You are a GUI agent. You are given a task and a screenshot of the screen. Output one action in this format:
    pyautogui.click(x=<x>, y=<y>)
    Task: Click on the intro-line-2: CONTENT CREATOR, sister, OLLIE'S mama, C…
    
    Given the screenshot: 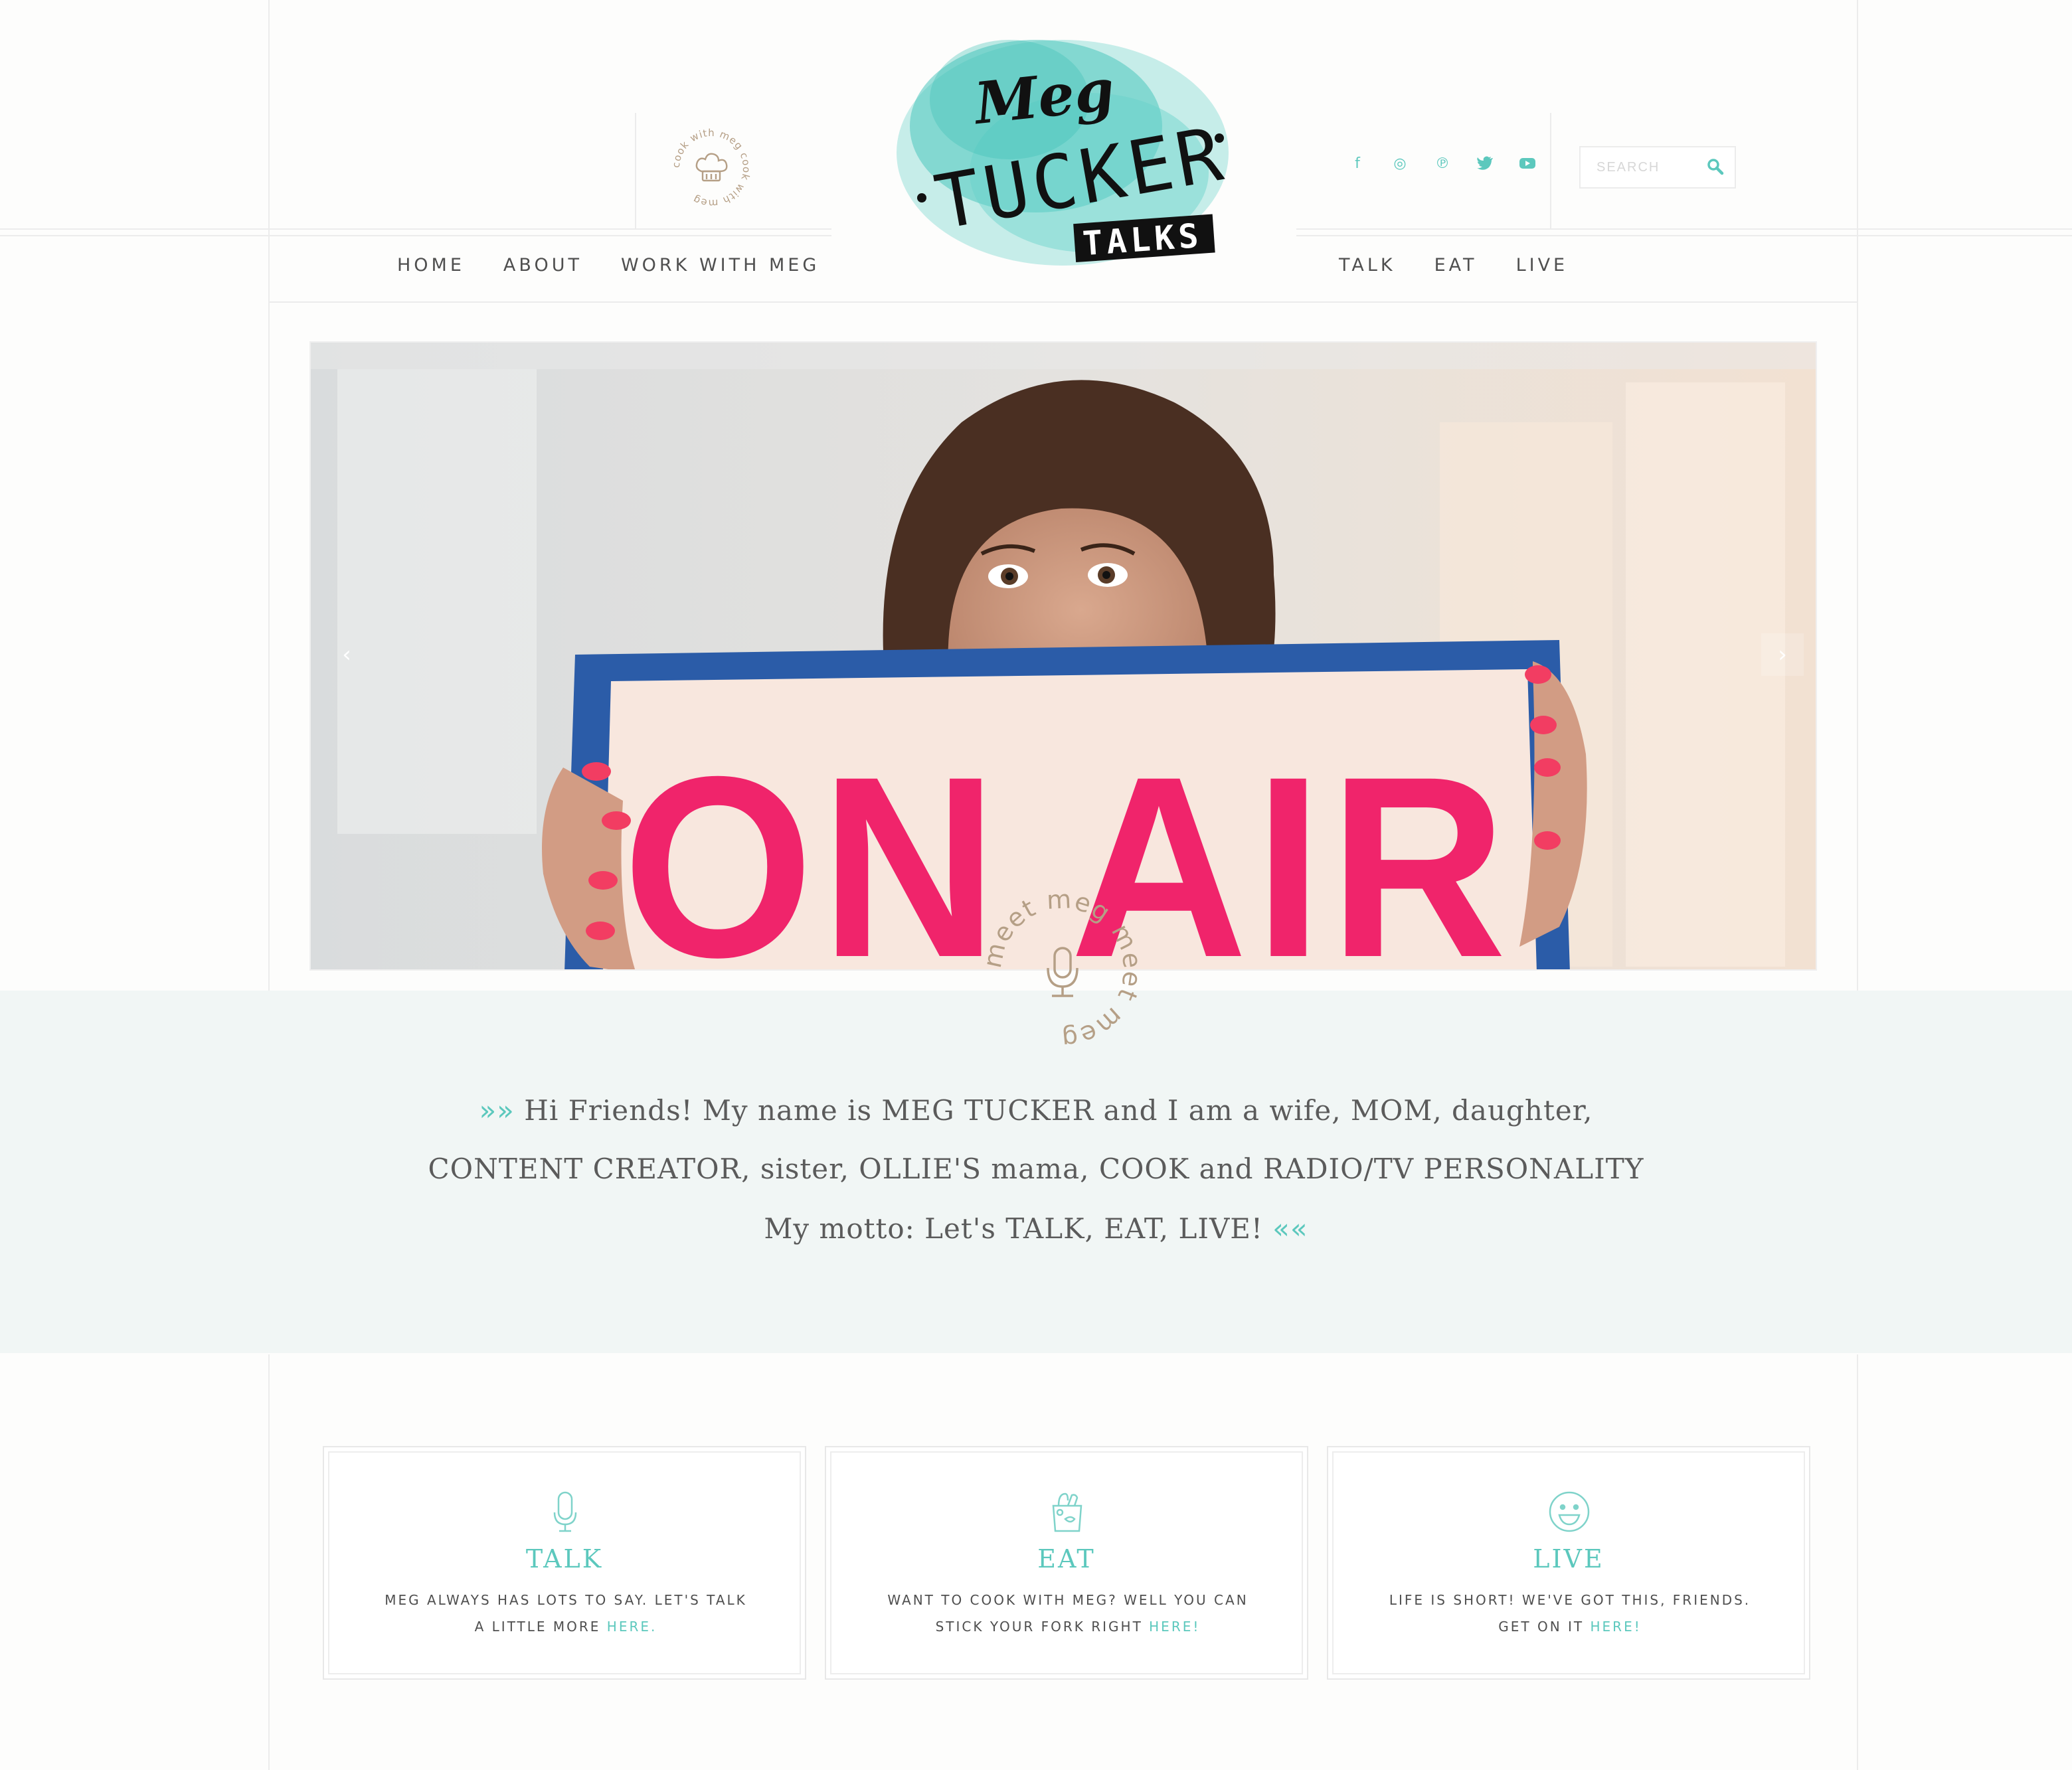 What is the action you would take?
    pyautogui.click(x=1036, y=1169)
    